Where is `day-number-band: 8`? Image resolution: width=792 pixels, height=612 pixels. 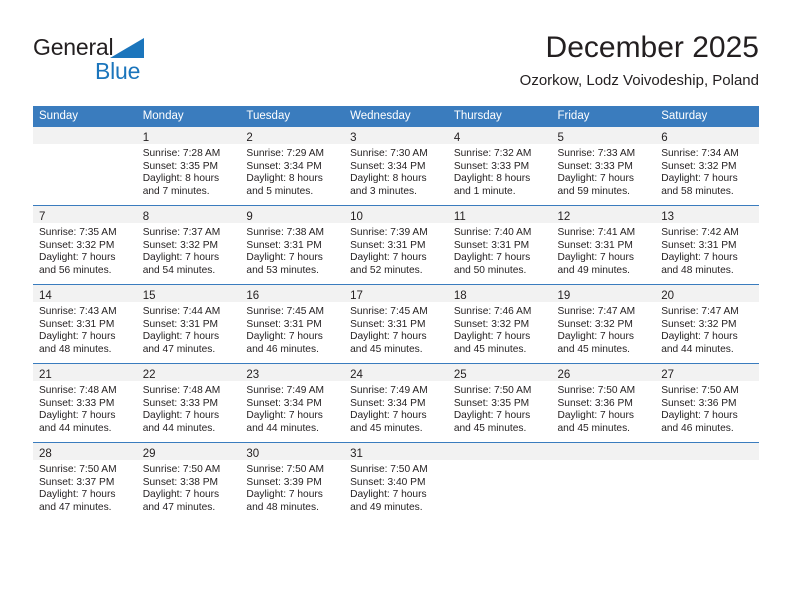
day-number-band: 8 is located at coordinates (188, 214).